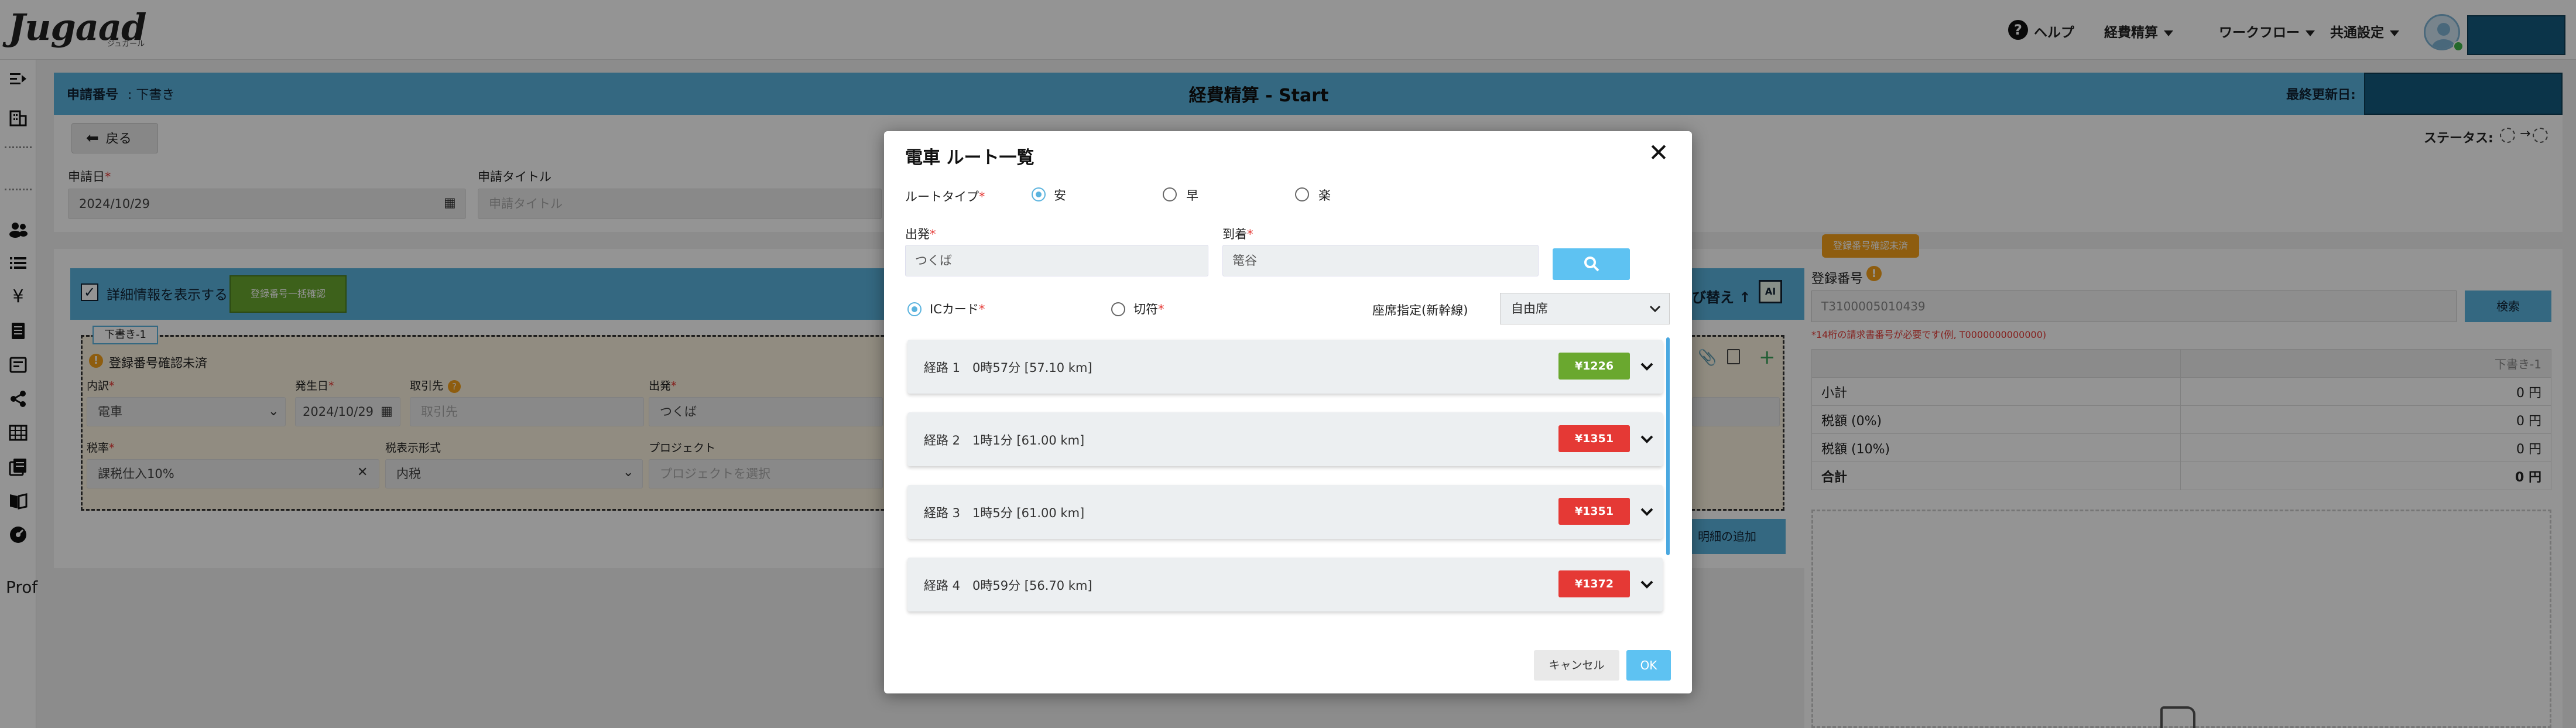 This screenshot has height=728, width=2576. Describe the element at coordinates (1008, 586) in the screenshot. I see `route-summary: 経路 4 0時59分 [56.70 km]` at that location.